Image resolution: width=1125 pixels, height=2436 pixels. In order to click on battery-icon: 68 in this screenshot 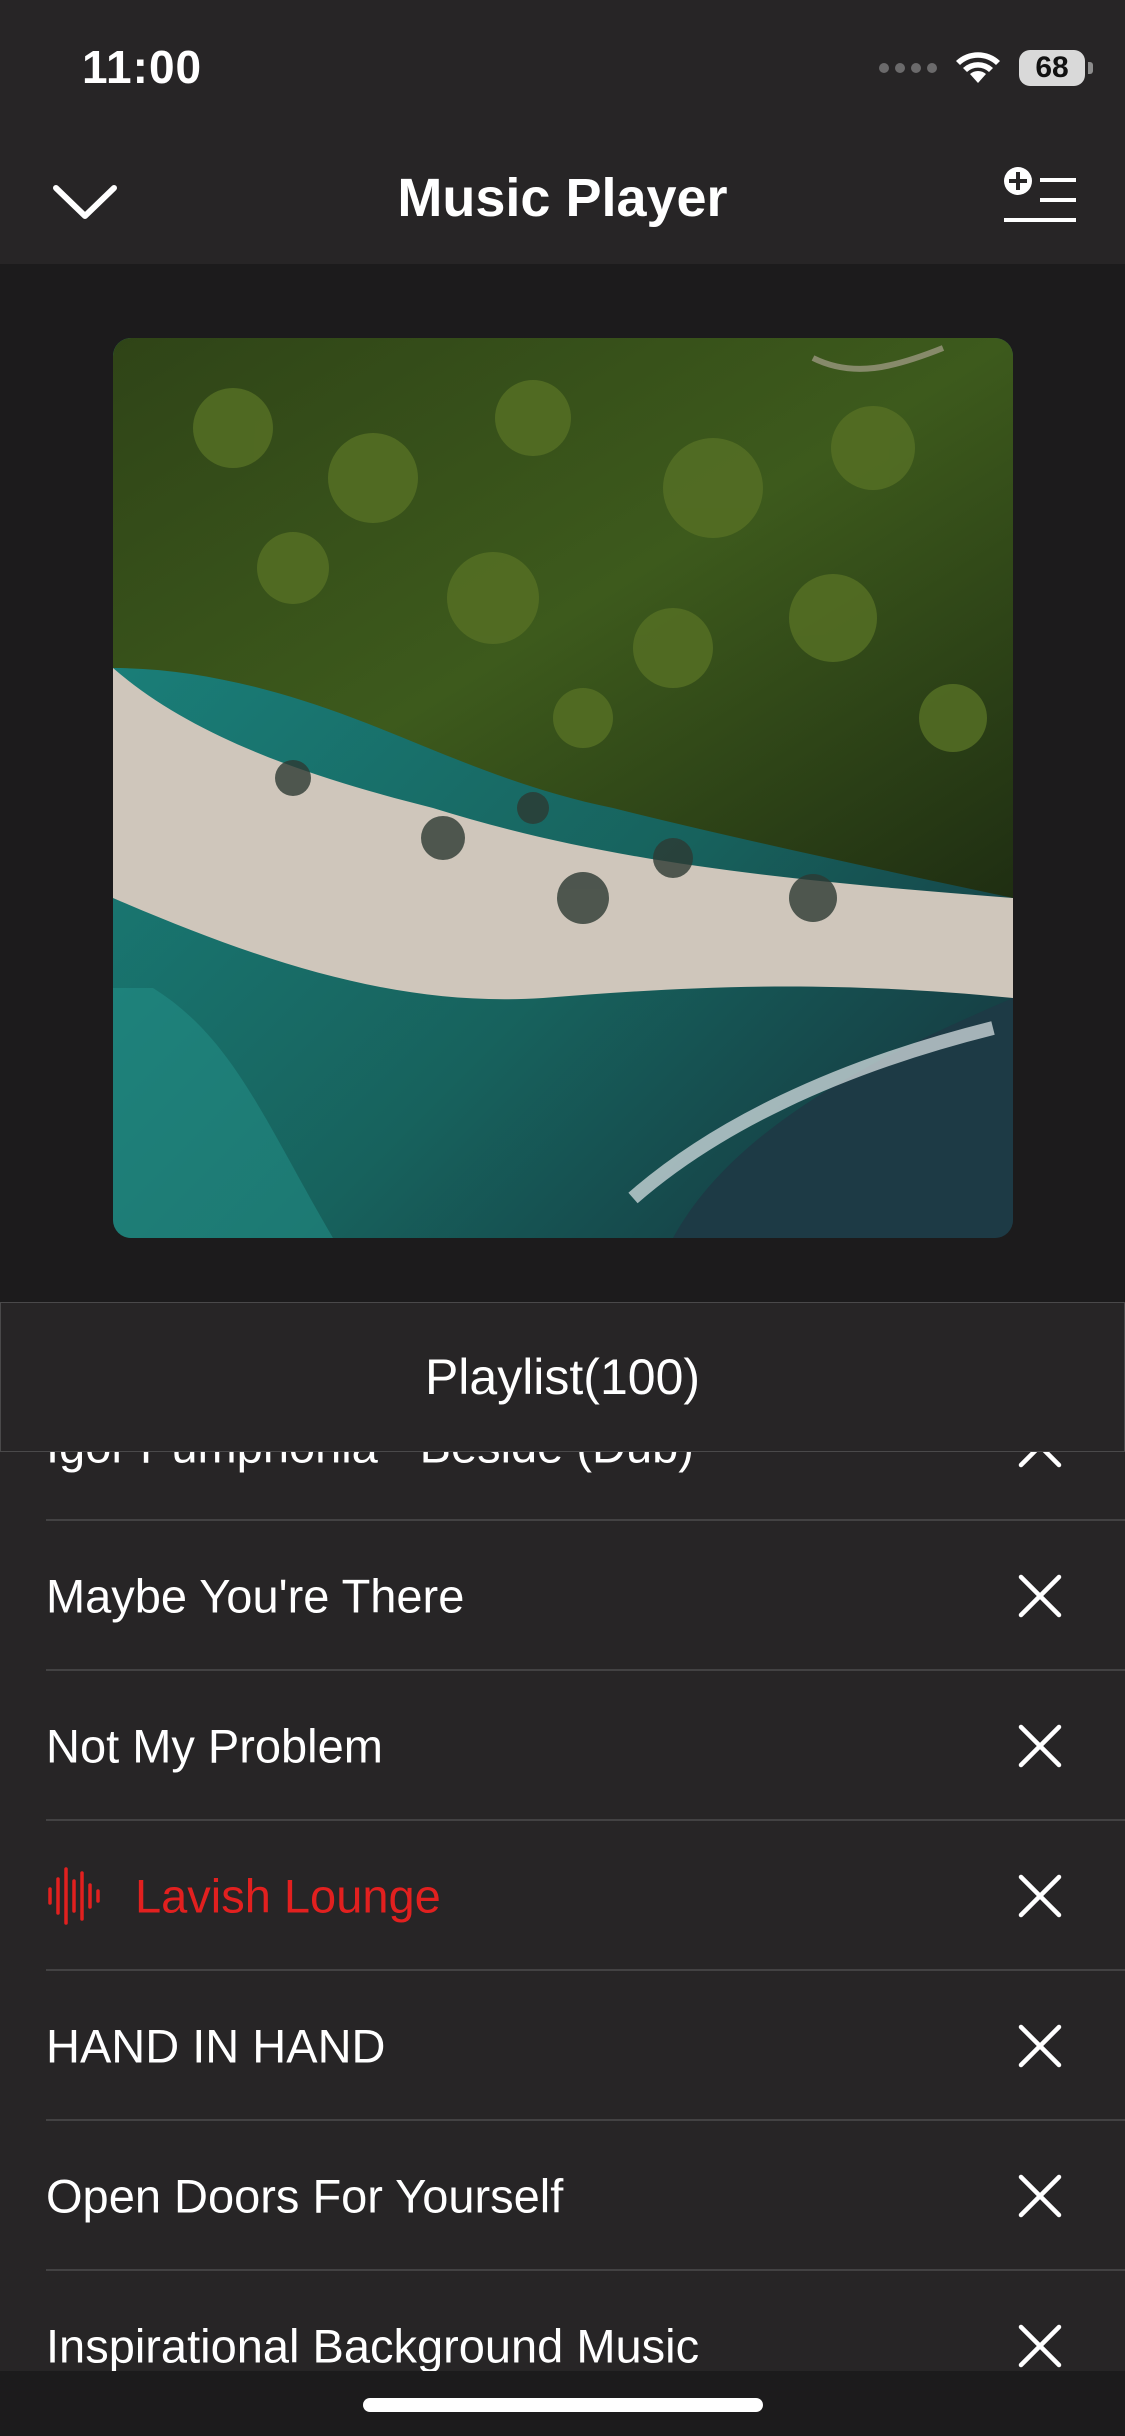, I will do `click(1056, 68)`.